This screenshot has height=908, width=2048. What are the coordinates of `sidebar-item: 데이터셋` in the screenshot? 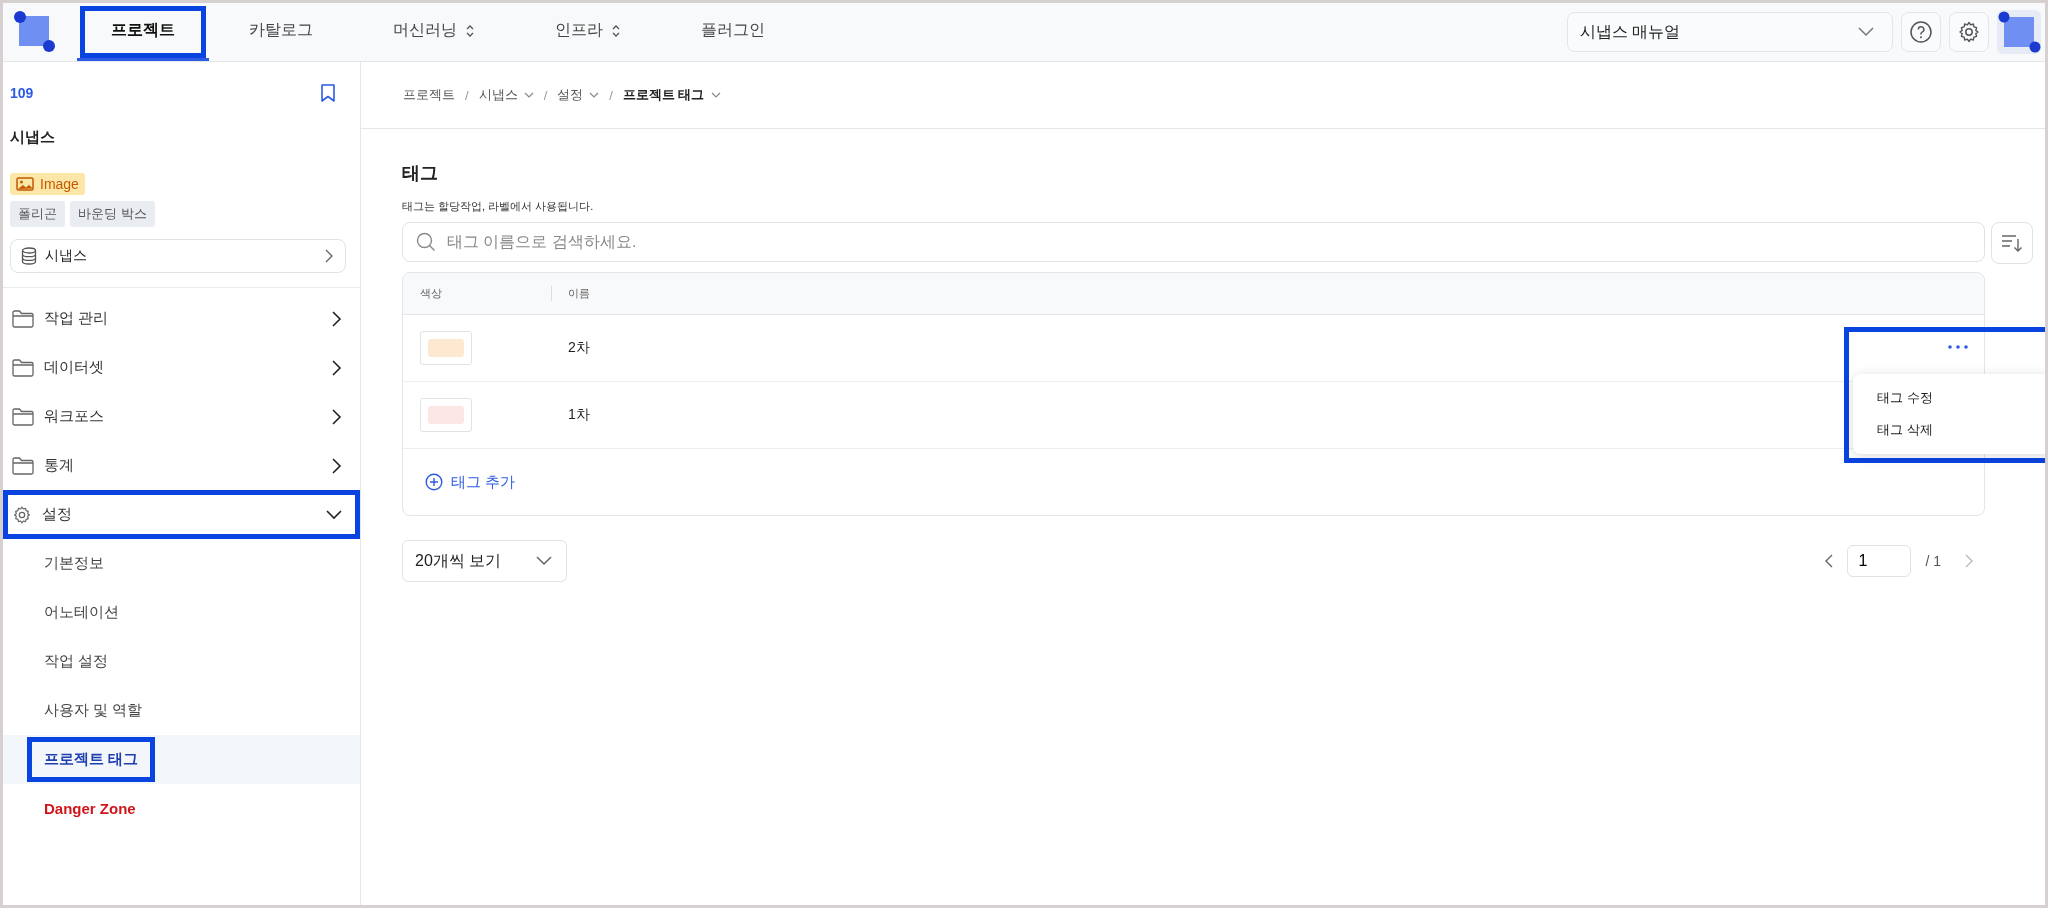 It's located at (181, 367).